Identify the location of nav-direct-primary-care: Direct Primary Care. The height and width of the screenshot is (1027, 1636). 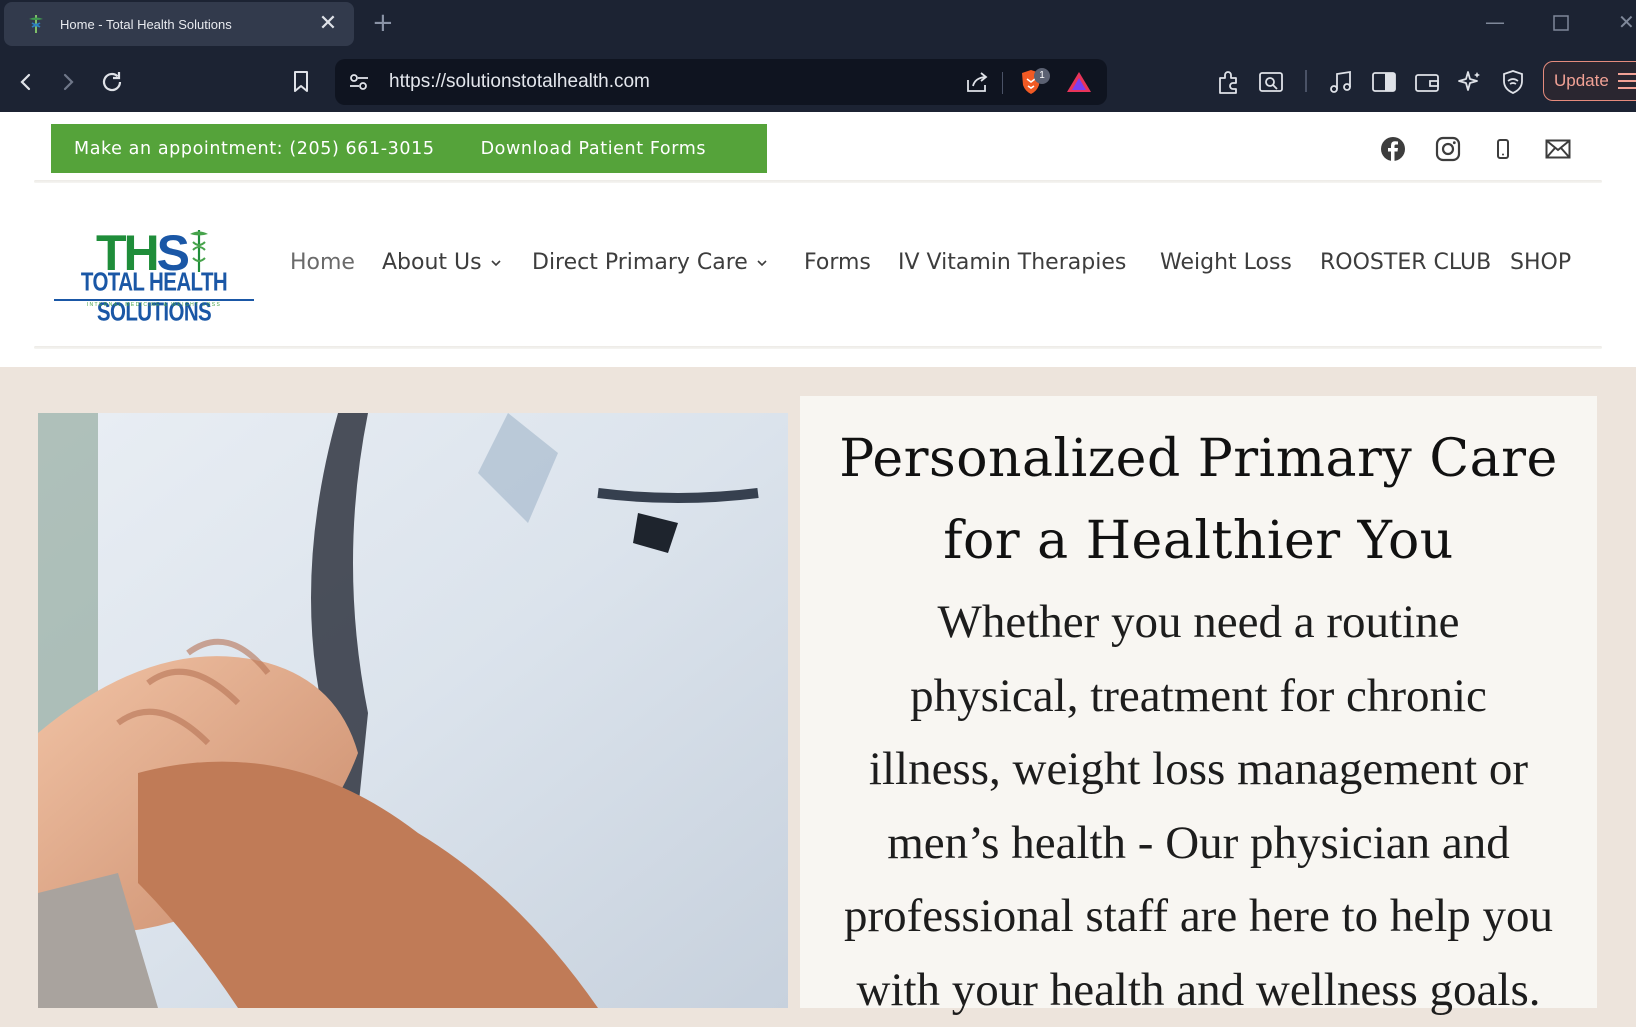
(650, 262).